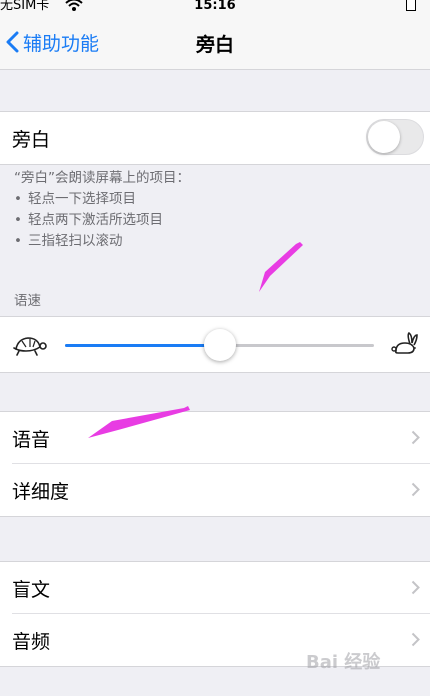  I want to click on description-item: • 轻点一下选择项目, so click(75, 199).